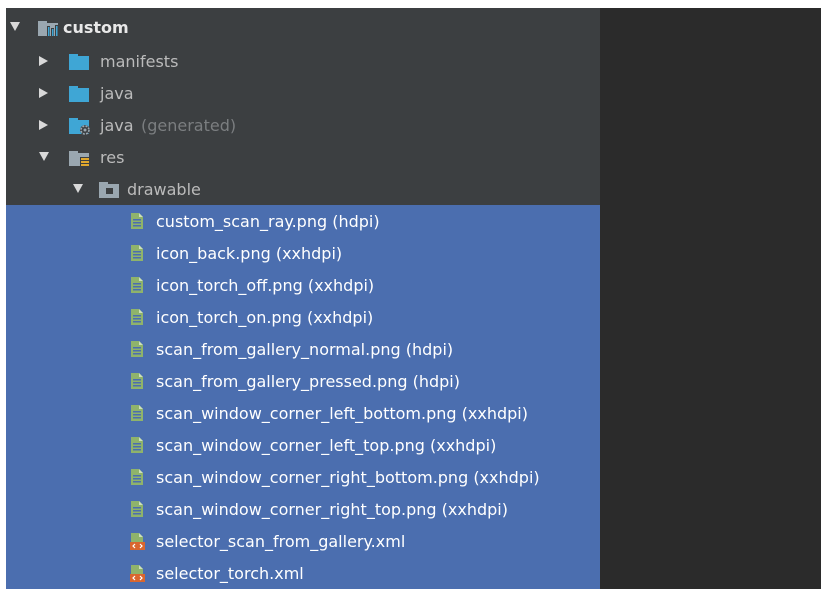 This screenshot has height=589, width=821. Describe the element at coordinates (80, 96) in the screenshot. I see `source-folder-icon` at that location.